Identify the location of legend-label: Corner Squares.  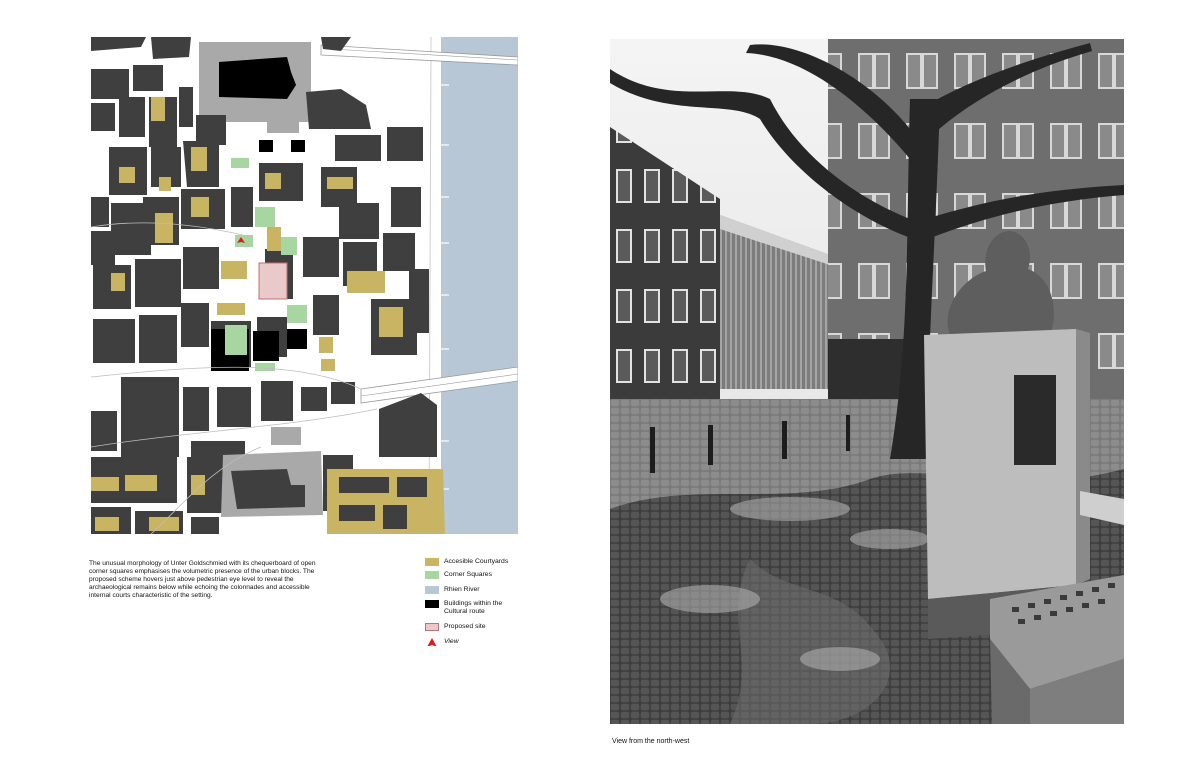
(468, 574).